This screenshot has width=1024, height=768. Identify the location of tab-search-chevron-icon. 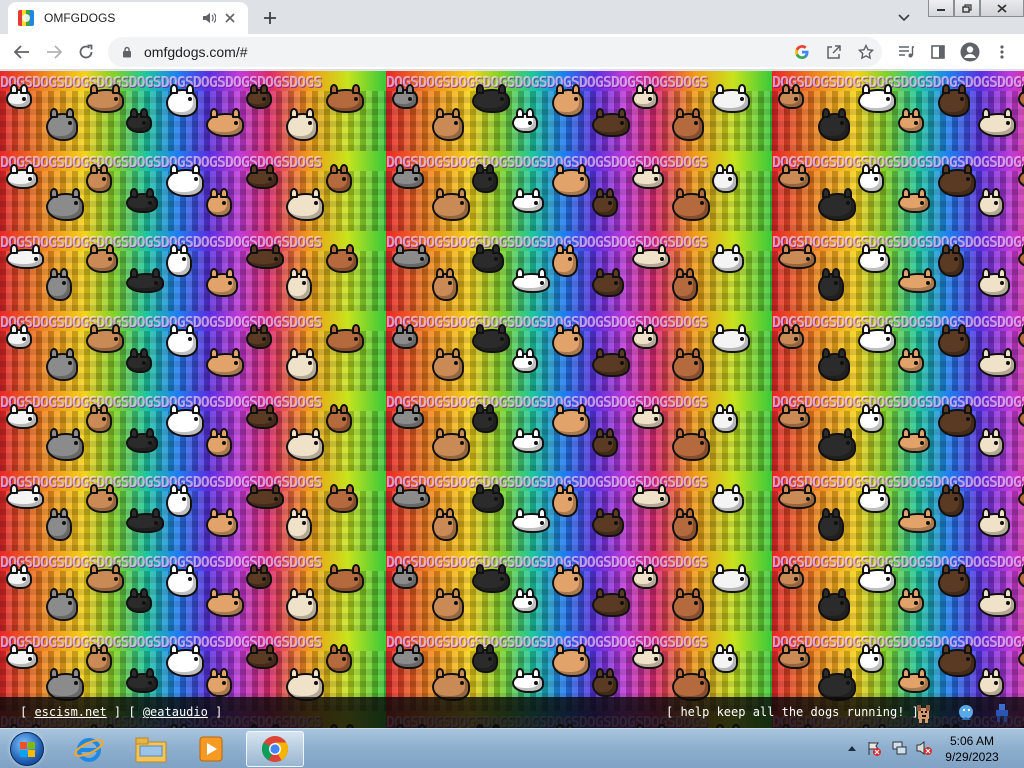
(904, 18).